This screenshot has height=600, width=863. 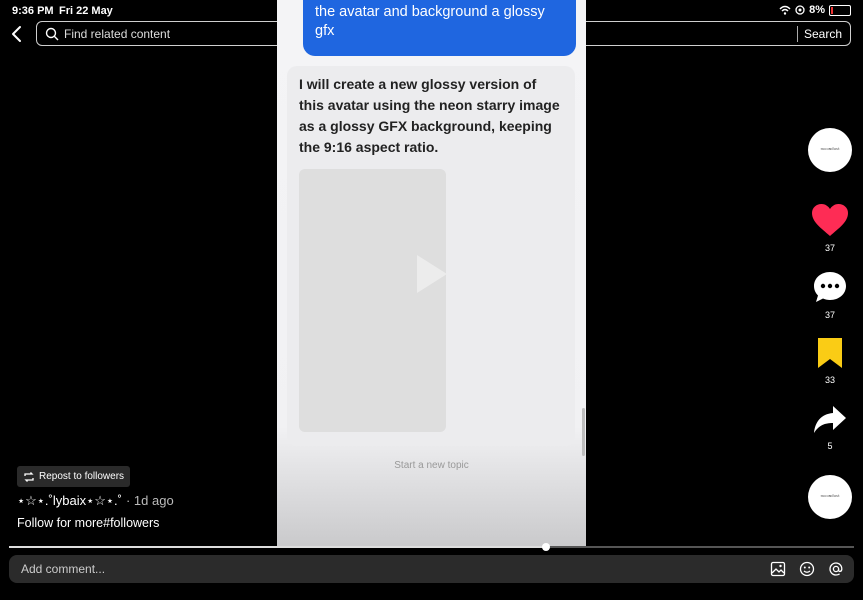 I want to click on avatar: ᵐᵒᵒᶰᵈᵘˢᵗ, so click(x=830, y=150).